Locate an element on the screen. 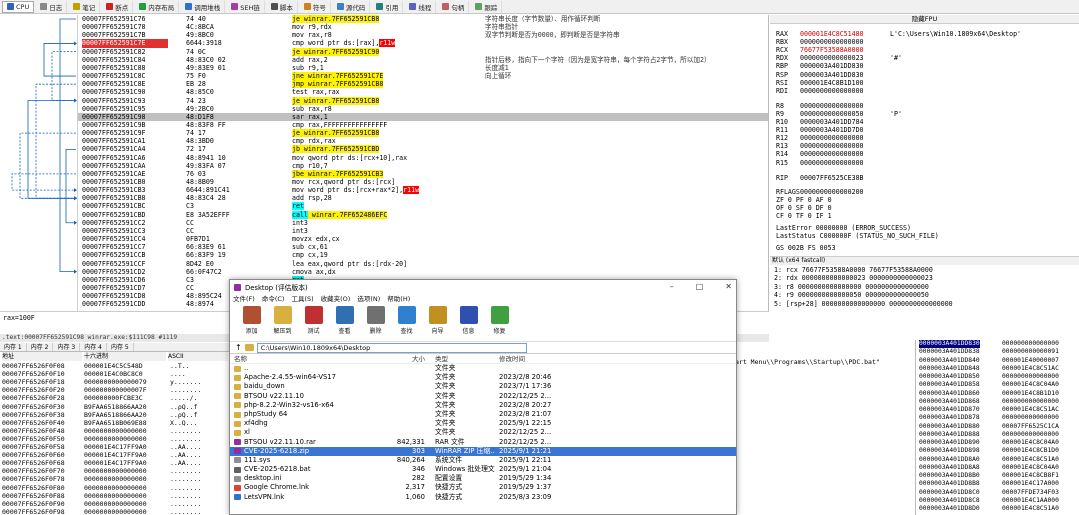 This screenshot has height=515, width=1079. column-date: 修改时间 is located at coordinates (530, 358).